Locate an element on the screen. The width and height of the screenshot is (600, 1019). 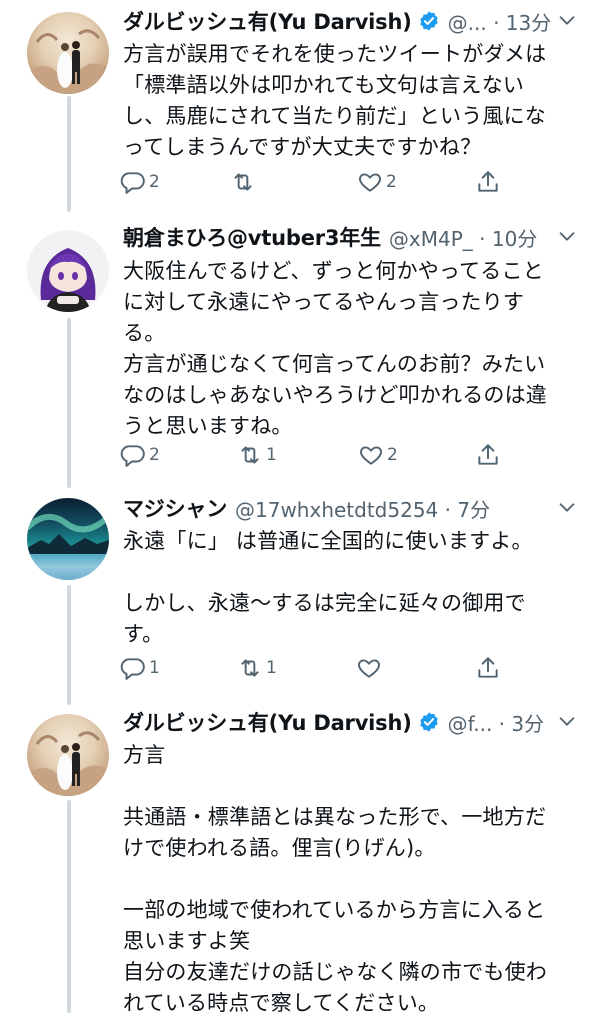
retweet-button is located at coordinates (244, 182).